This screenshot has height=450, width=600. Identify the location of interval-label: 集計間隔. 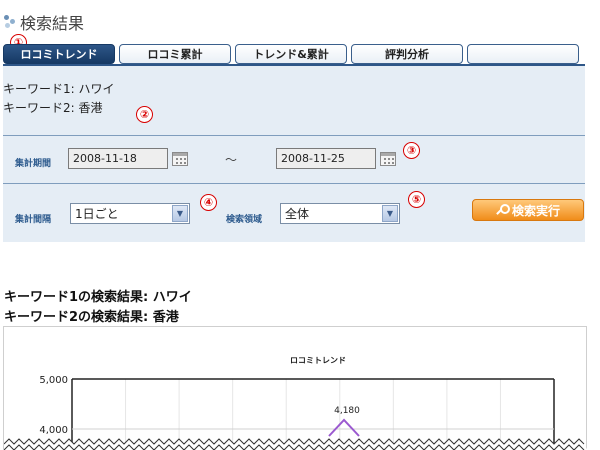
(33, 220).